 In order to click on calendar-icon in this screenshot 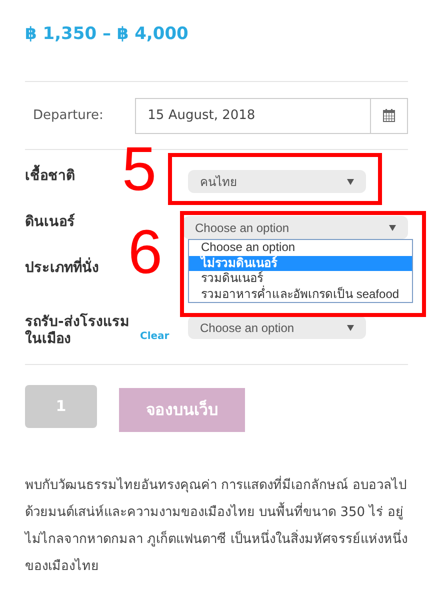, I will do `click(388, 115)`.